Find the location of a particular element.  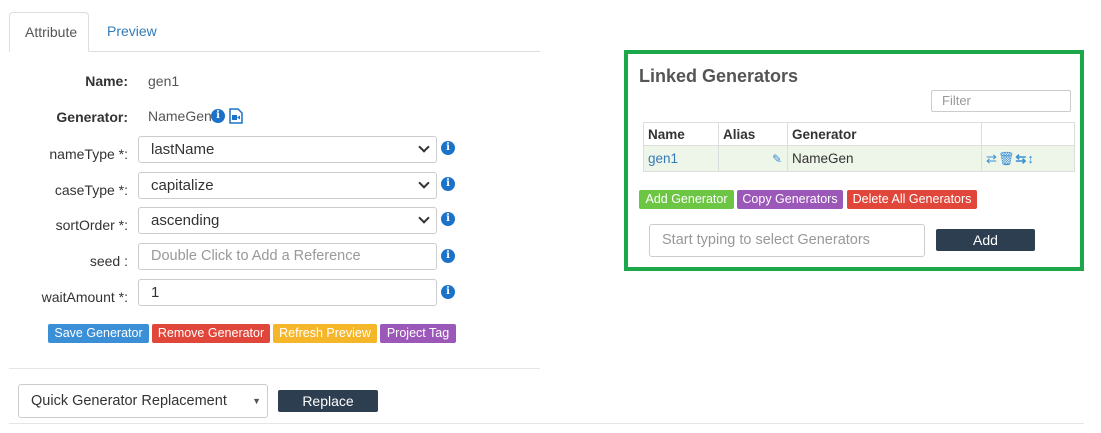

nametype-label: nameType *: is located at coordinates (88, 154).